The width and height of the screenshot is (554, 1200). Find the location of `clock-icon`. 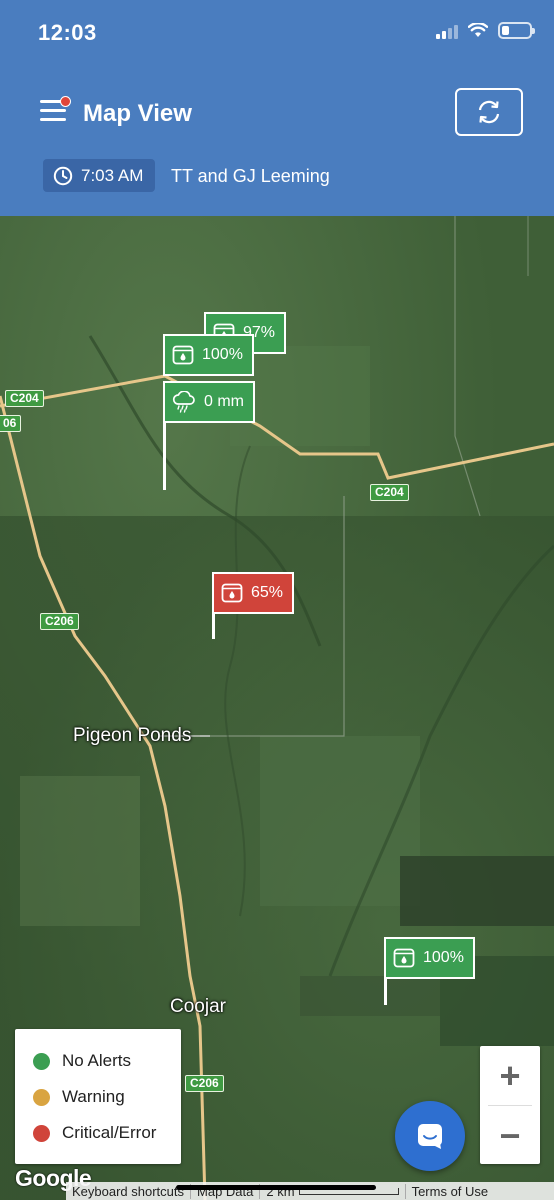

clock-icon is located at coordinates (63, 175).